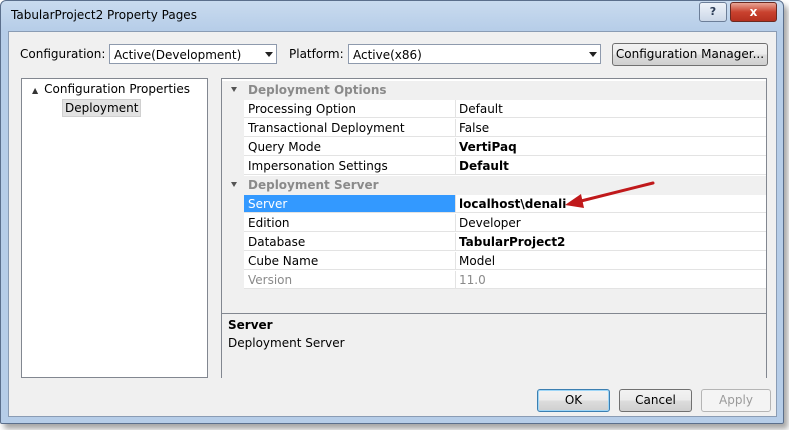 The image size is (789, 430). I want to click on property-row-server: Server localhost\denali, so click(494, 204).